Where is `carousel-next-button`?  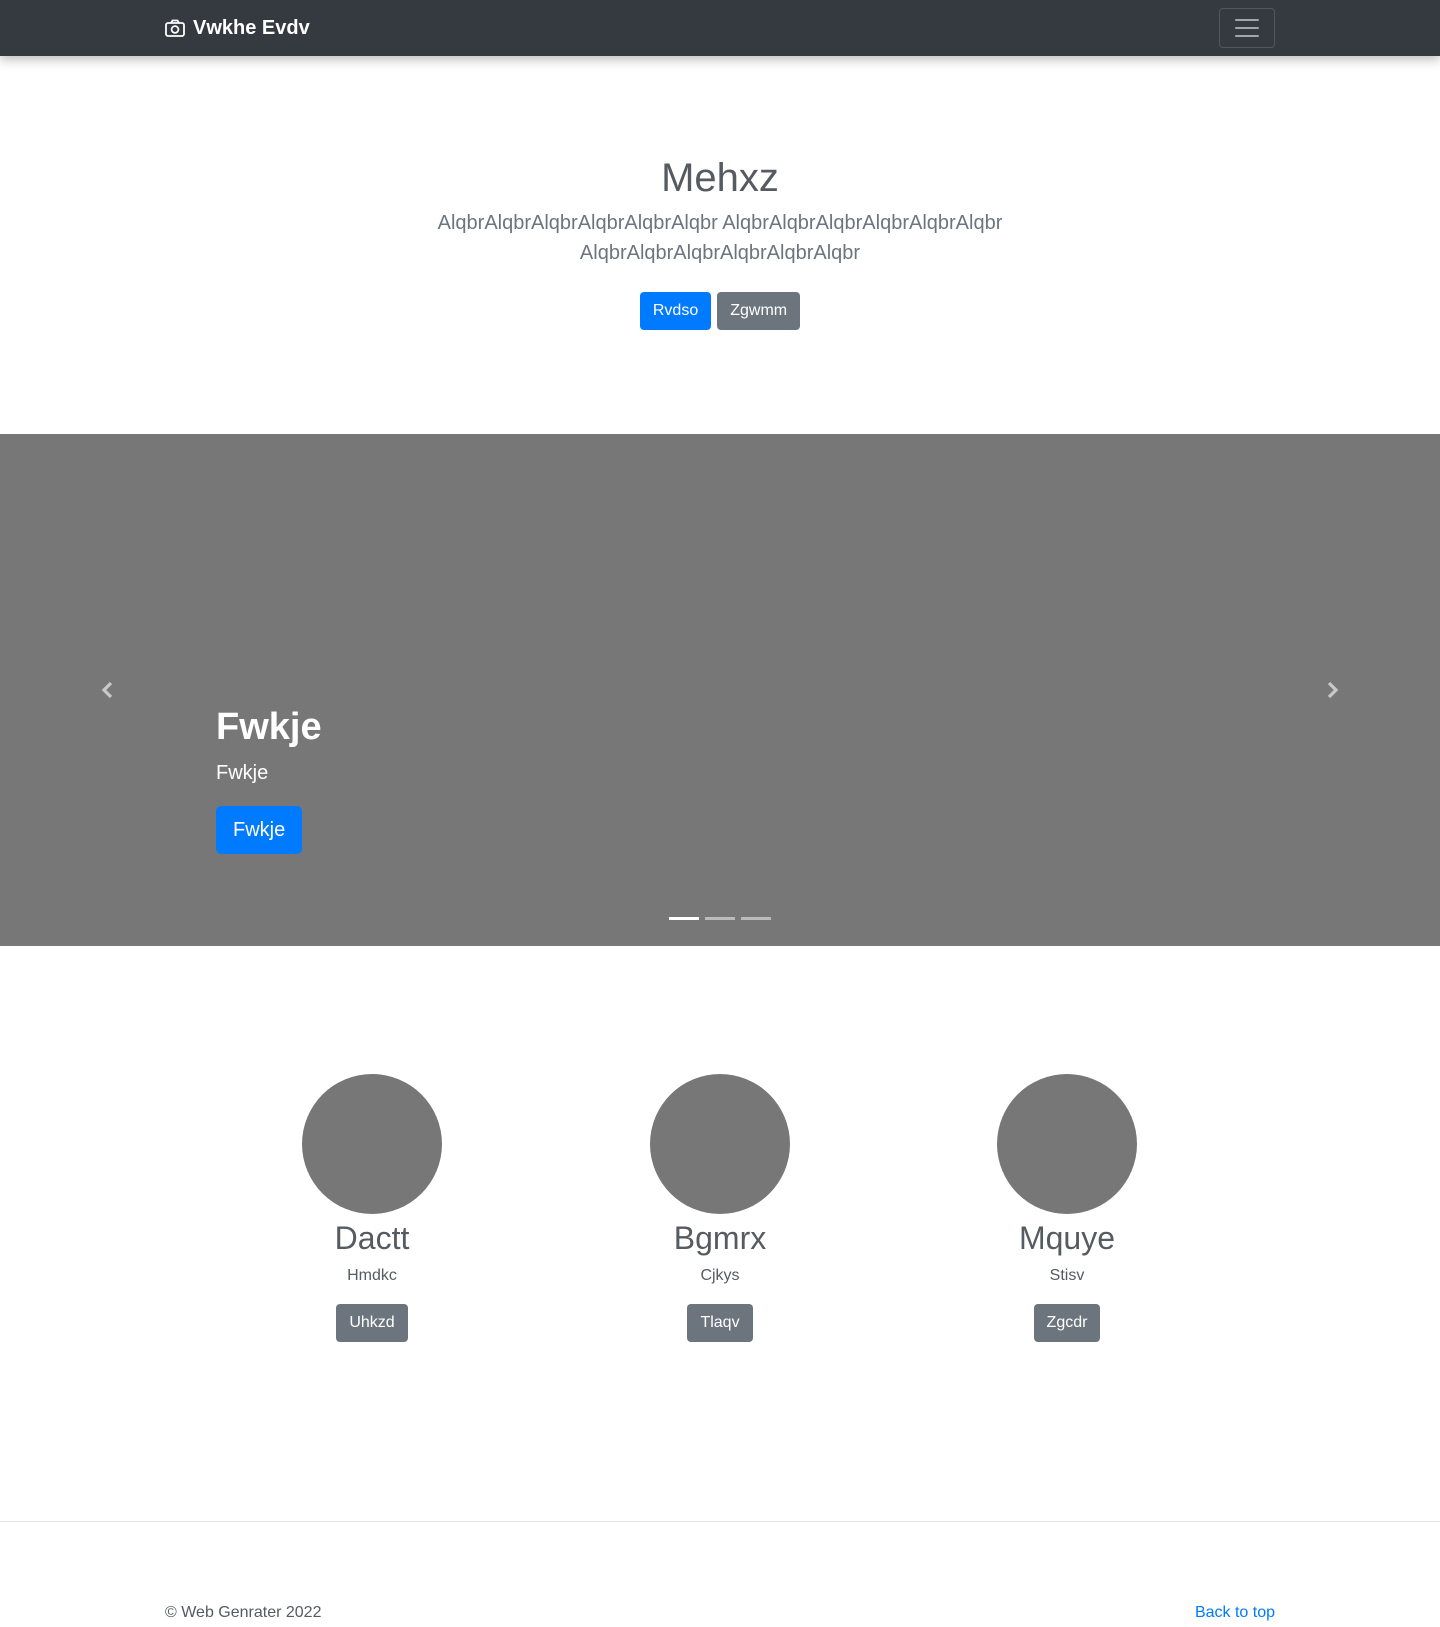 carousel-next-button is located at coordinates (1332, 690).